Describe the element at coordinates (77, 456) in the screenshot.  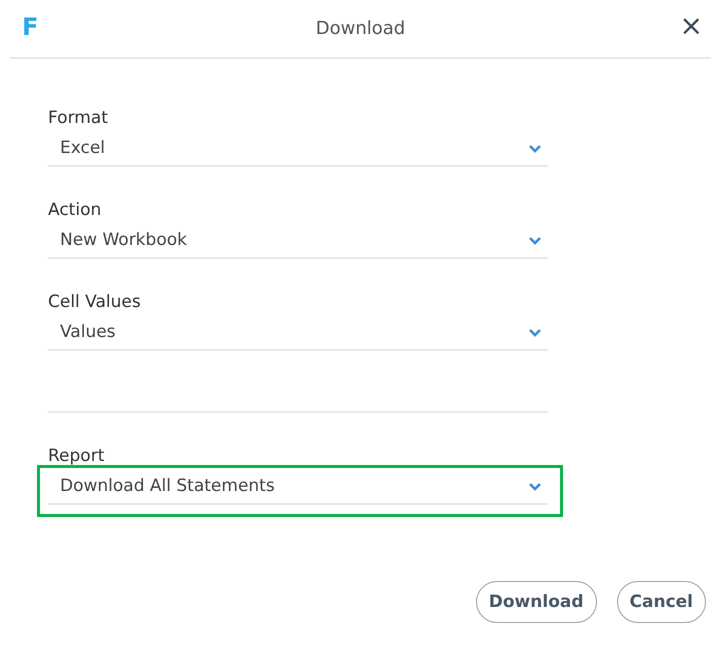
I see `field-label: Report` at that location.